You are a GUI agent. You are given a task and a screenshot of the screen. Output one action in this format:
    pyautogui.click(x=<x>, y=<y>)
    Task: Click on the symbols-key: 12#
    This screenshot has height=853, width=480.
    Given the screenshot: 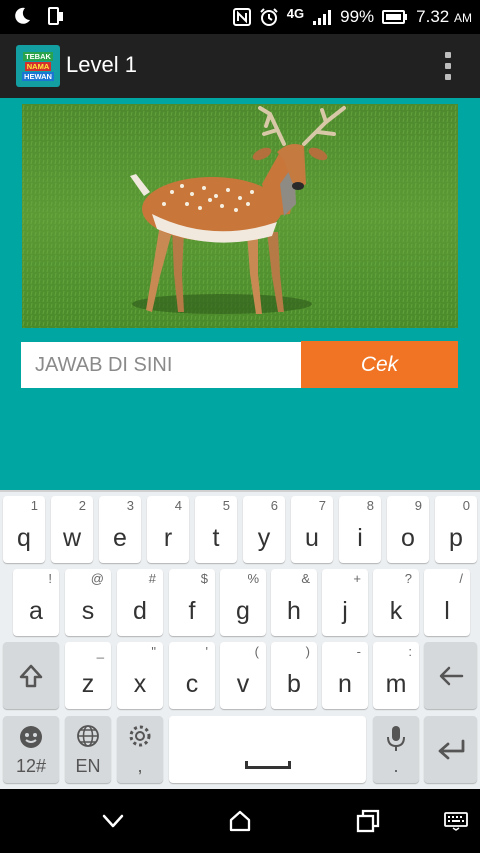 What is the action you would take?
    pyautogui.click(x=31, y=749)
    